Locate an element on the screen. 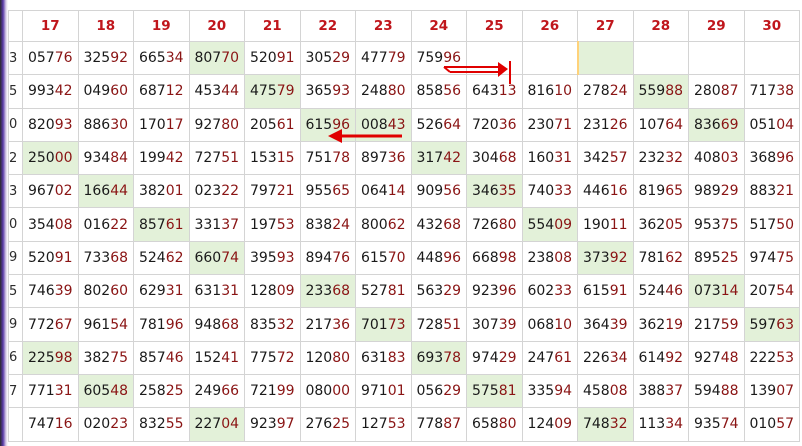 This screenshot has height=446, width=802. number-cell: 98929 is located at coordinates (716, 191).